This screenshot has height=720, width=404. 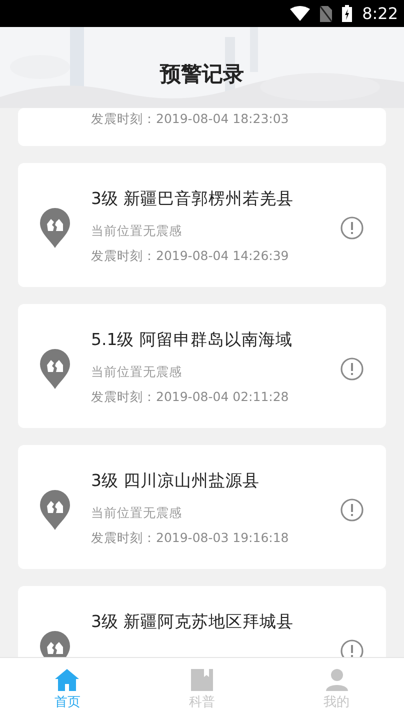 What do you see at coordinates (67, 680) in the screenshot?
I see `home-icon` at bounding box center [67, 680].